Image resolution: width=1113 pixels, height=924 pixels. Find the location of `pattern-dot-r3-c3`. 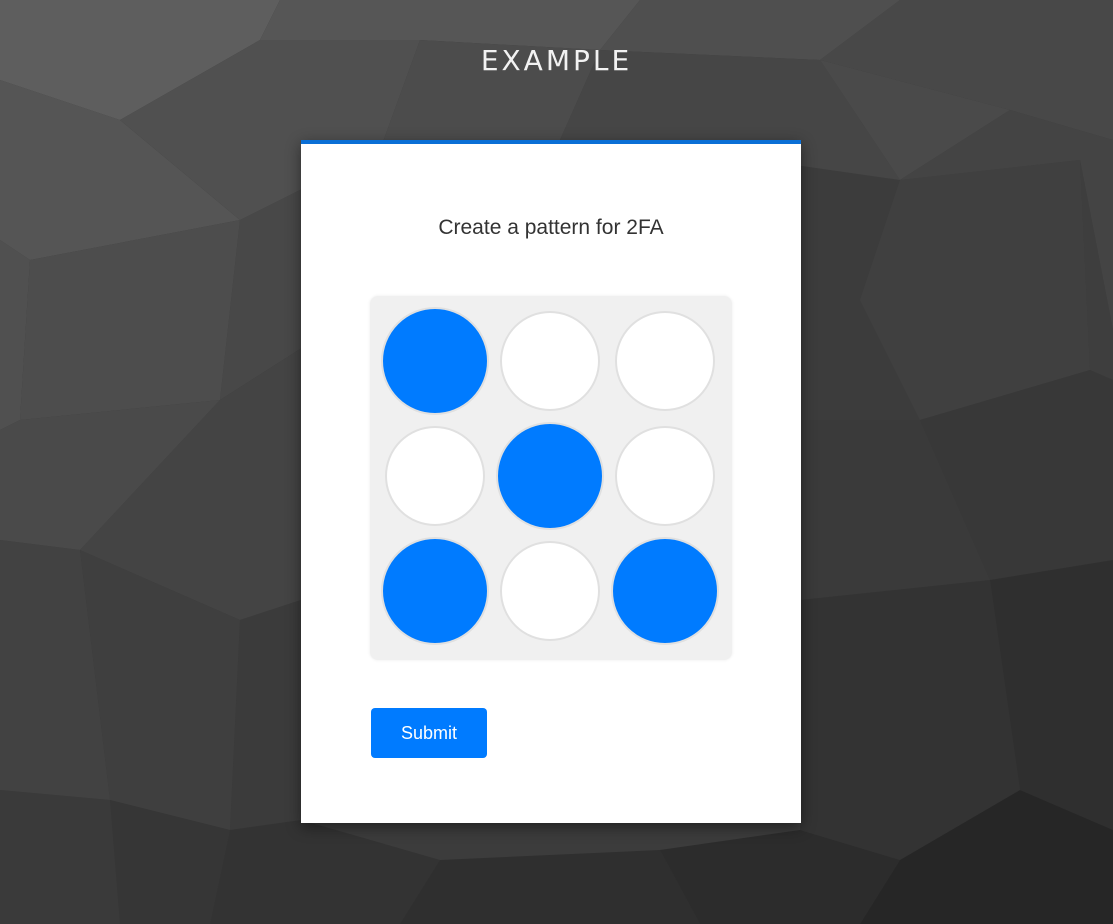

pattern-dot-r3-c3 is located at coordinates (665, 591).